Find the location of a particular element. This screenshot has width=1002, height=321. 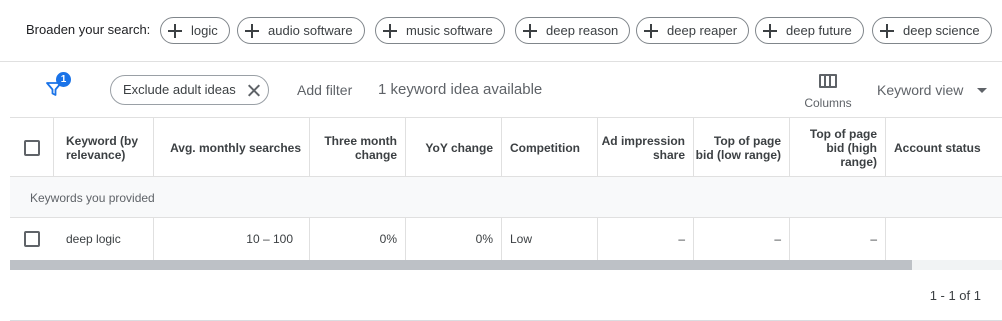

col-keyword: Keyword (by relevance) is located at coordinates (104, 147).